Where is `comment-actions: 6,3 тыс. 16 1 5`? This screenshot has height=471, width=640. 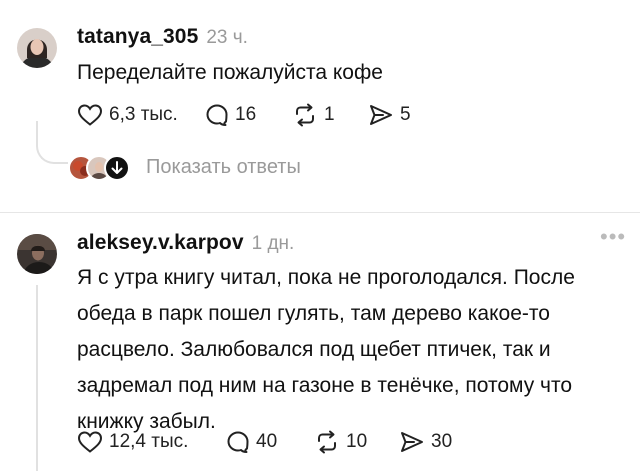 comment-actions: 6,3 тыс. 16 1 5 is located at coordinates (244, 115).